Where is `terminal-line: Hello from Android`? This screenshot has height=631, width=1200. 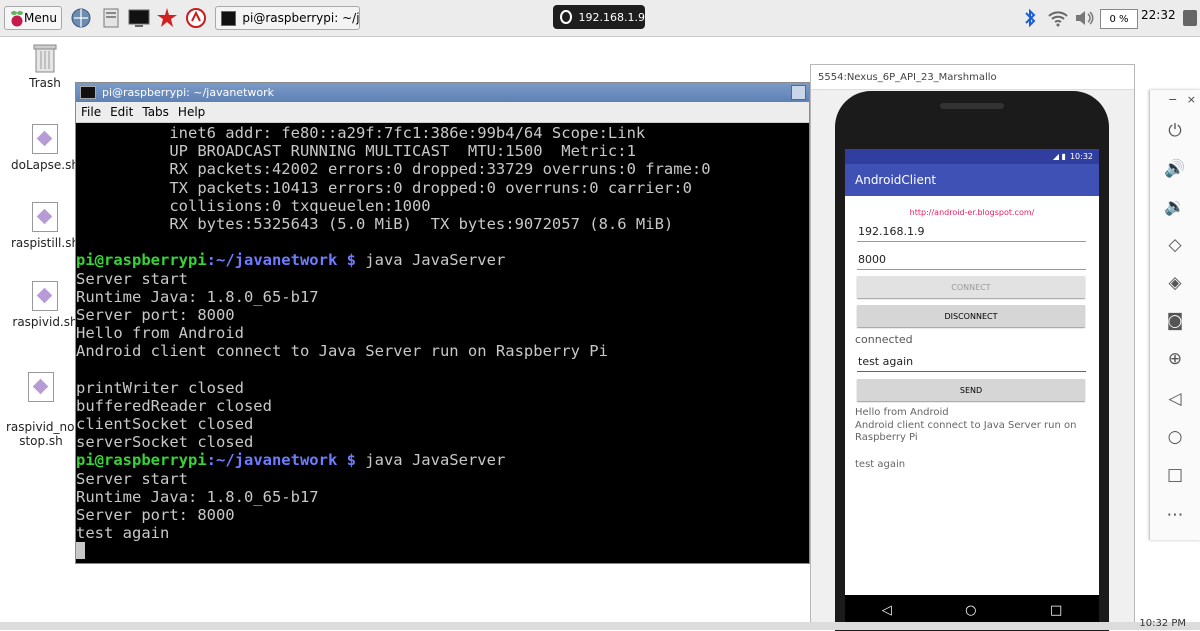 terminal-line: Hello from Android is located at coordinates (160, 333).